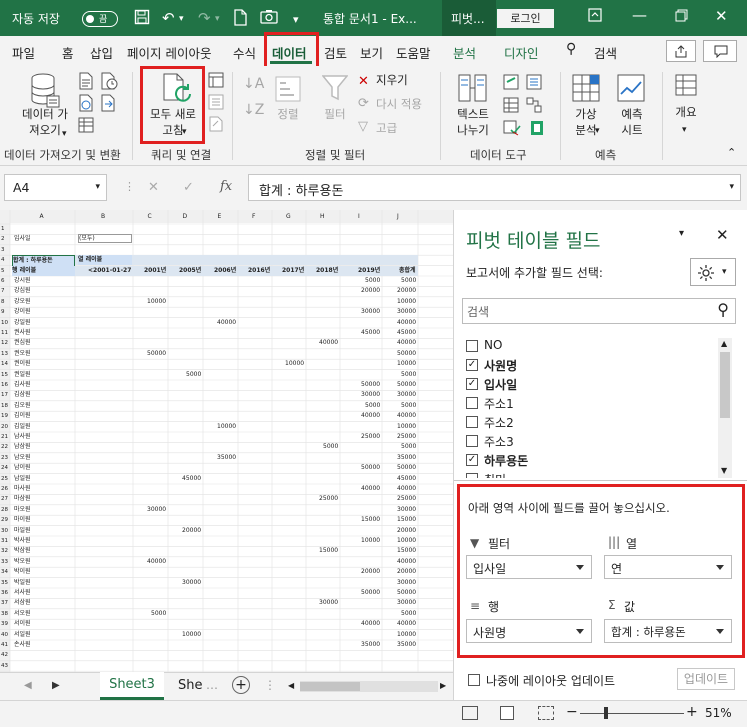 This screenshot has height=727, width=747. Describe the element at coordinates (713, 272) in the screenshot. I see `field-list-settings: ▾` at that location.